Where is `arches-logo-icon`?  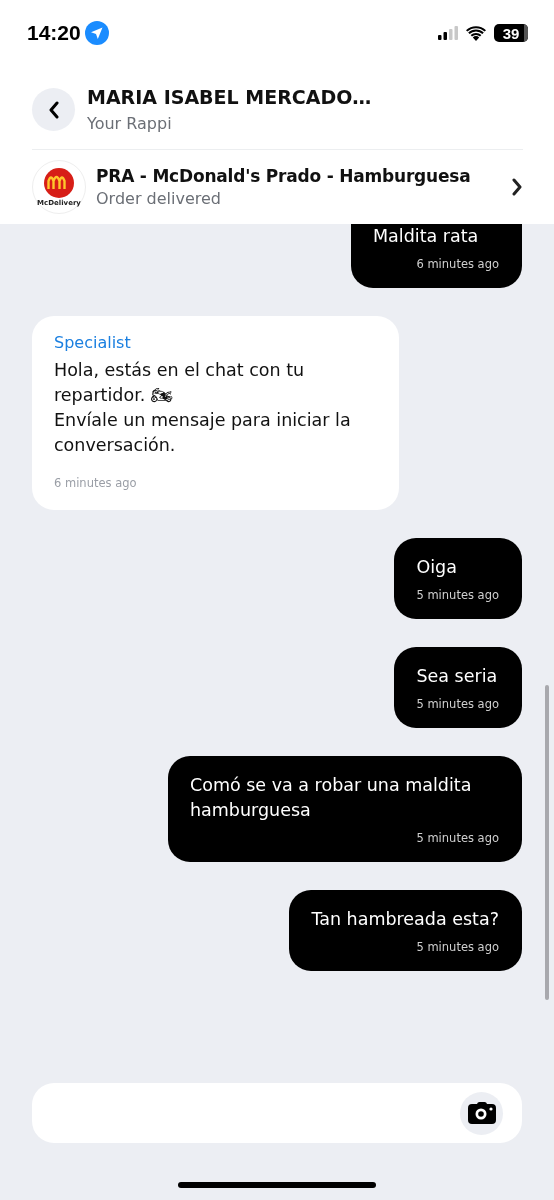
arches-logo-icon is located at coordinates (59, 182).